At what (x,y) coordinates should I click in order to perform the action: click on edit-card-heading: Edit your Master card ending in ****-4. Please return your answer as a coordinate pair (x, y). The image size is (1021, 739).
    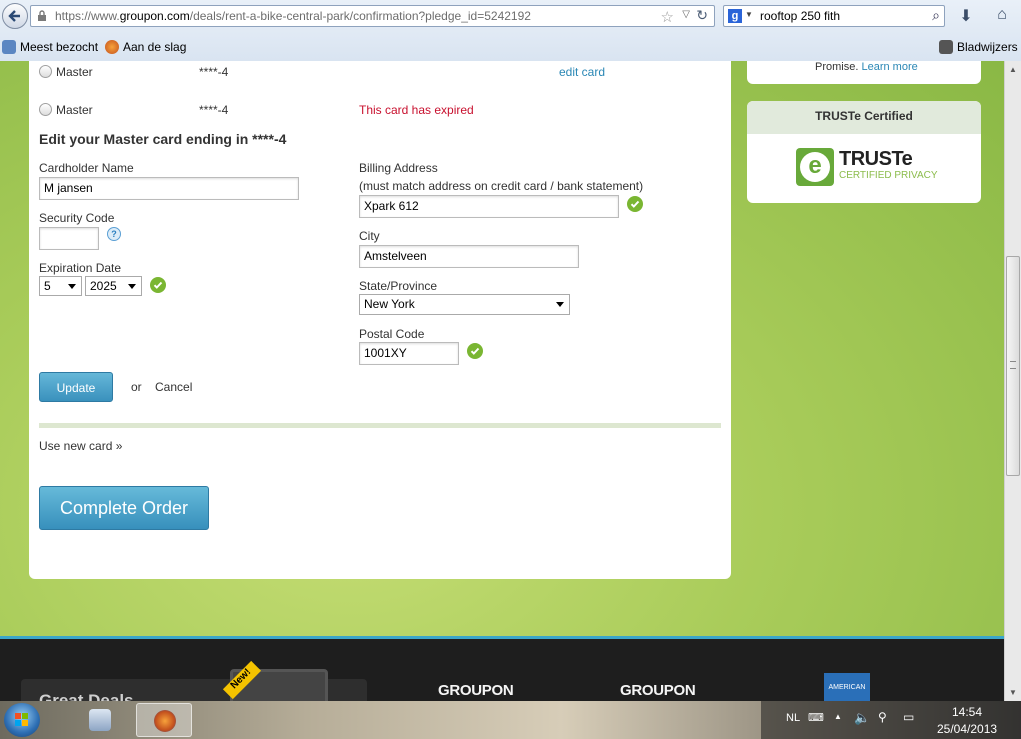
    Looking at the image, I should click on (163, 139).